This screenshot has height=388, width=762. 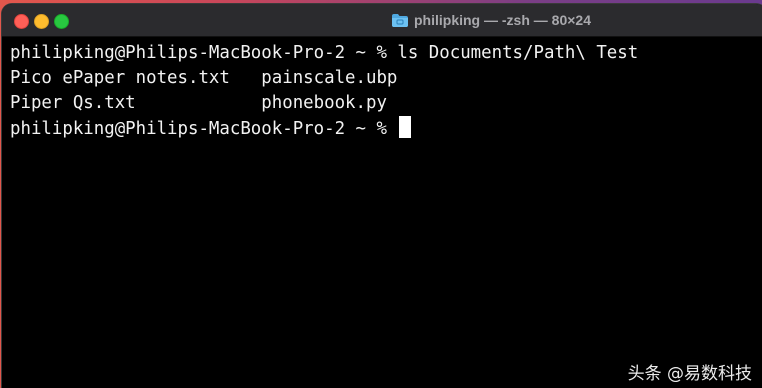 What do you see at coordinates (502, 20) in the screenshot?
I see `window-title: philipking — -zsh — 80×24` at bounding box center [502, 20].